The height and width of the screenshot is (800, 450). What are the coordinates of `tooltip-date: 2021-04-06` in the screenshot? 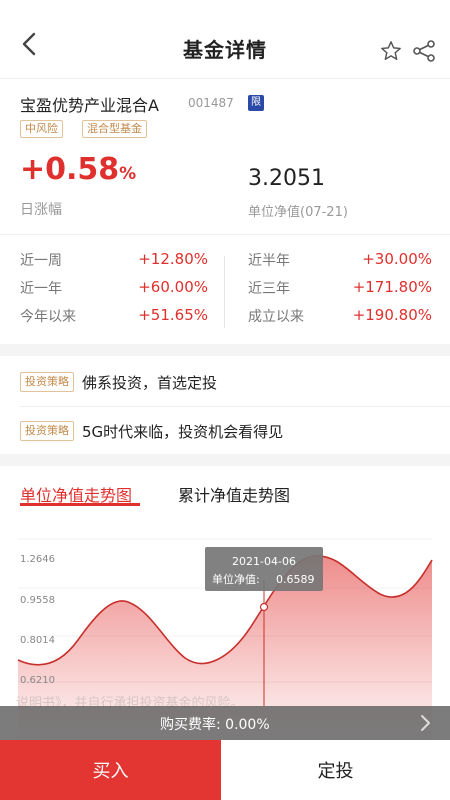 It's located at (264, 561).